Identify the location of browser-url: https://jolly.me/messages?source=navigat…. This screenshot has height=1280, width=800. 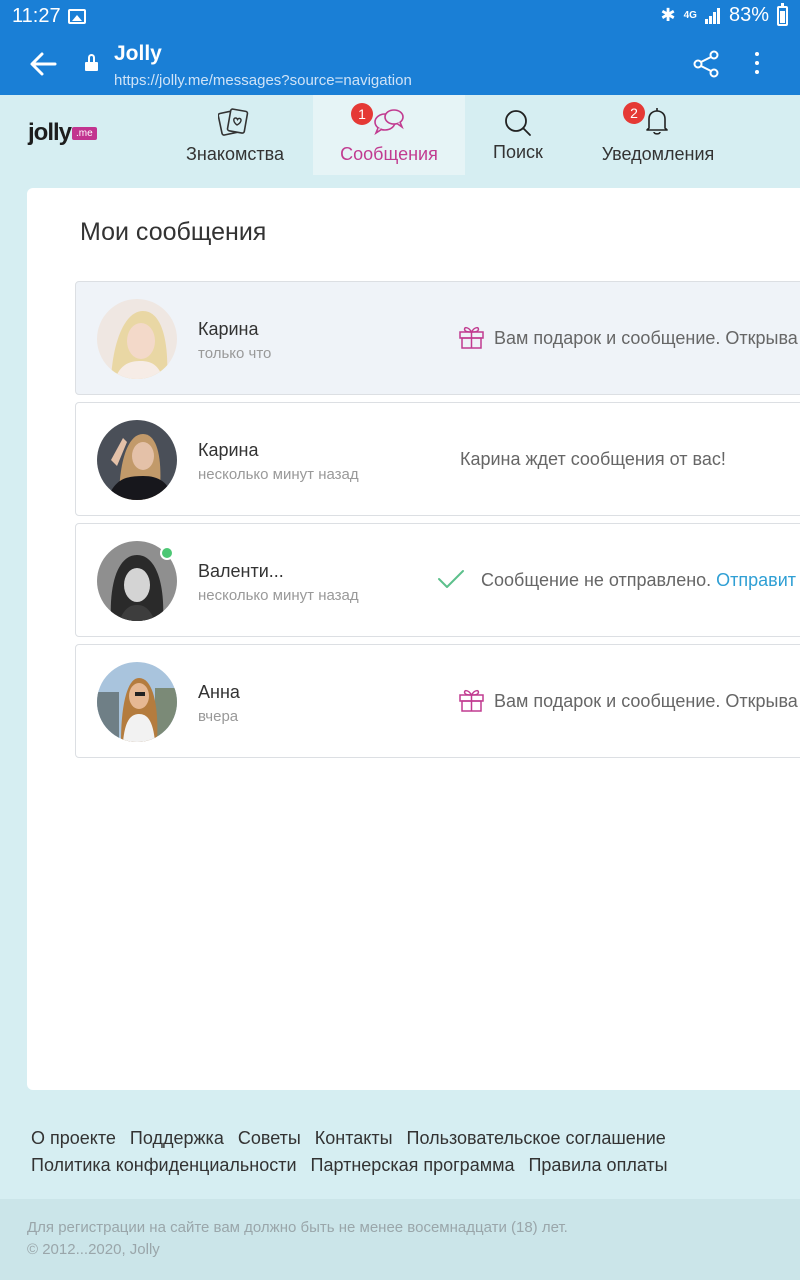
(263, 80).